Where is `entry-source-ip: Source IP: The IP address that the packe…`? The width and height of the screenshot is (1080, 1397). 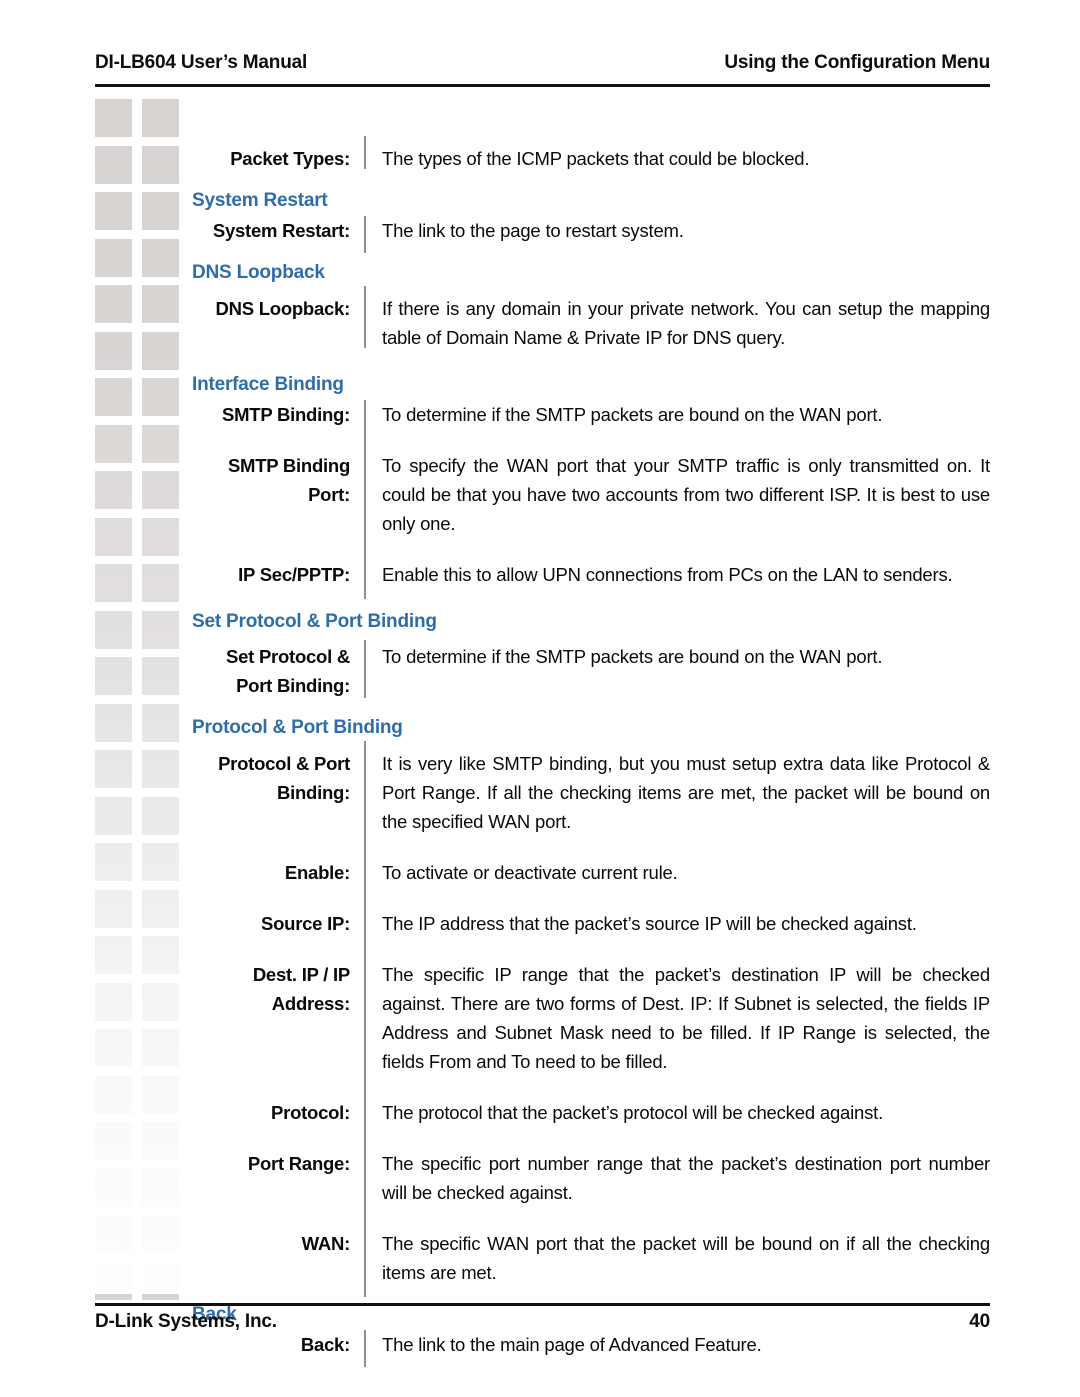 entry-source-ip: Source IP: The IP address that the packe… is located at coordinates (591, 916).